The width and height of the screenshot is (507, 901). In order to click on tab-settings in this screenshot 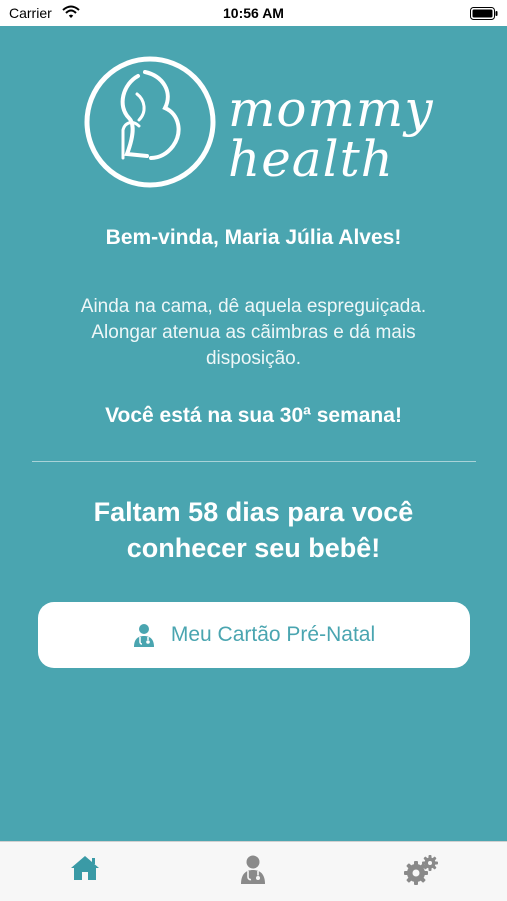, I will do `click(421, 872)`.